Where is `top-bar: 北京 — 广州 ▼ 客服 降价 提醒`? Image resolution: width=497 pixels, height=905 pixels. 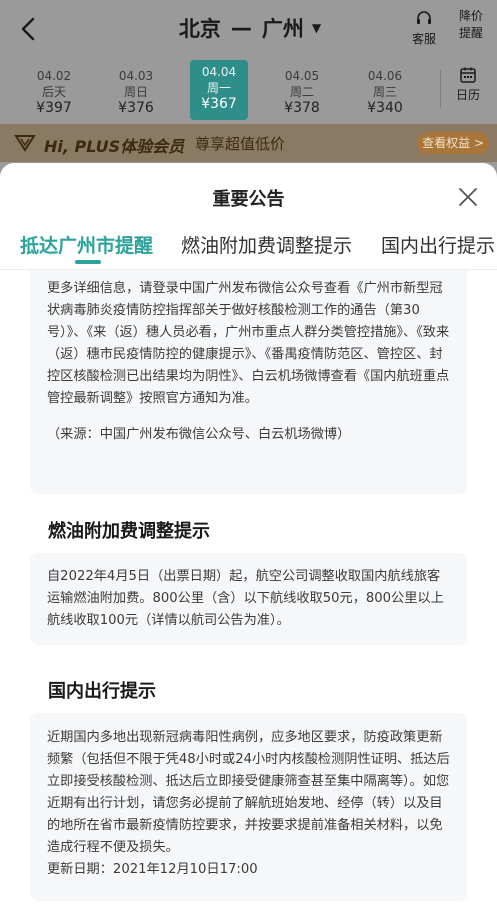 top-bar: 北京 — 广州 ▼ 客服 降价 提醒 is located at coordinates (248, 29).